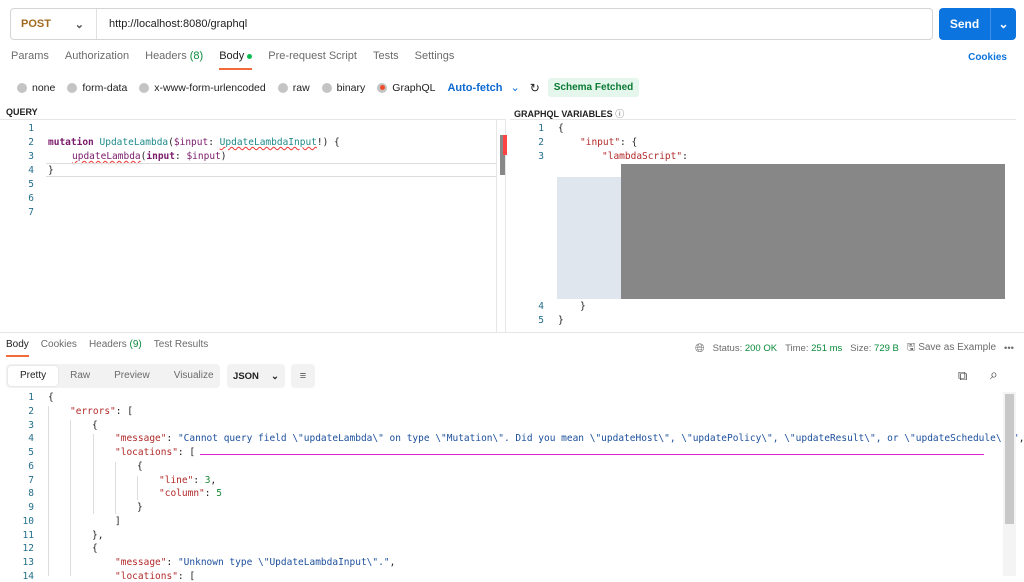  Describe the element at coordinates (202, 88) in the screenshot. I see `radio-urlencoded: x-www-form-urlencoded` at that location.